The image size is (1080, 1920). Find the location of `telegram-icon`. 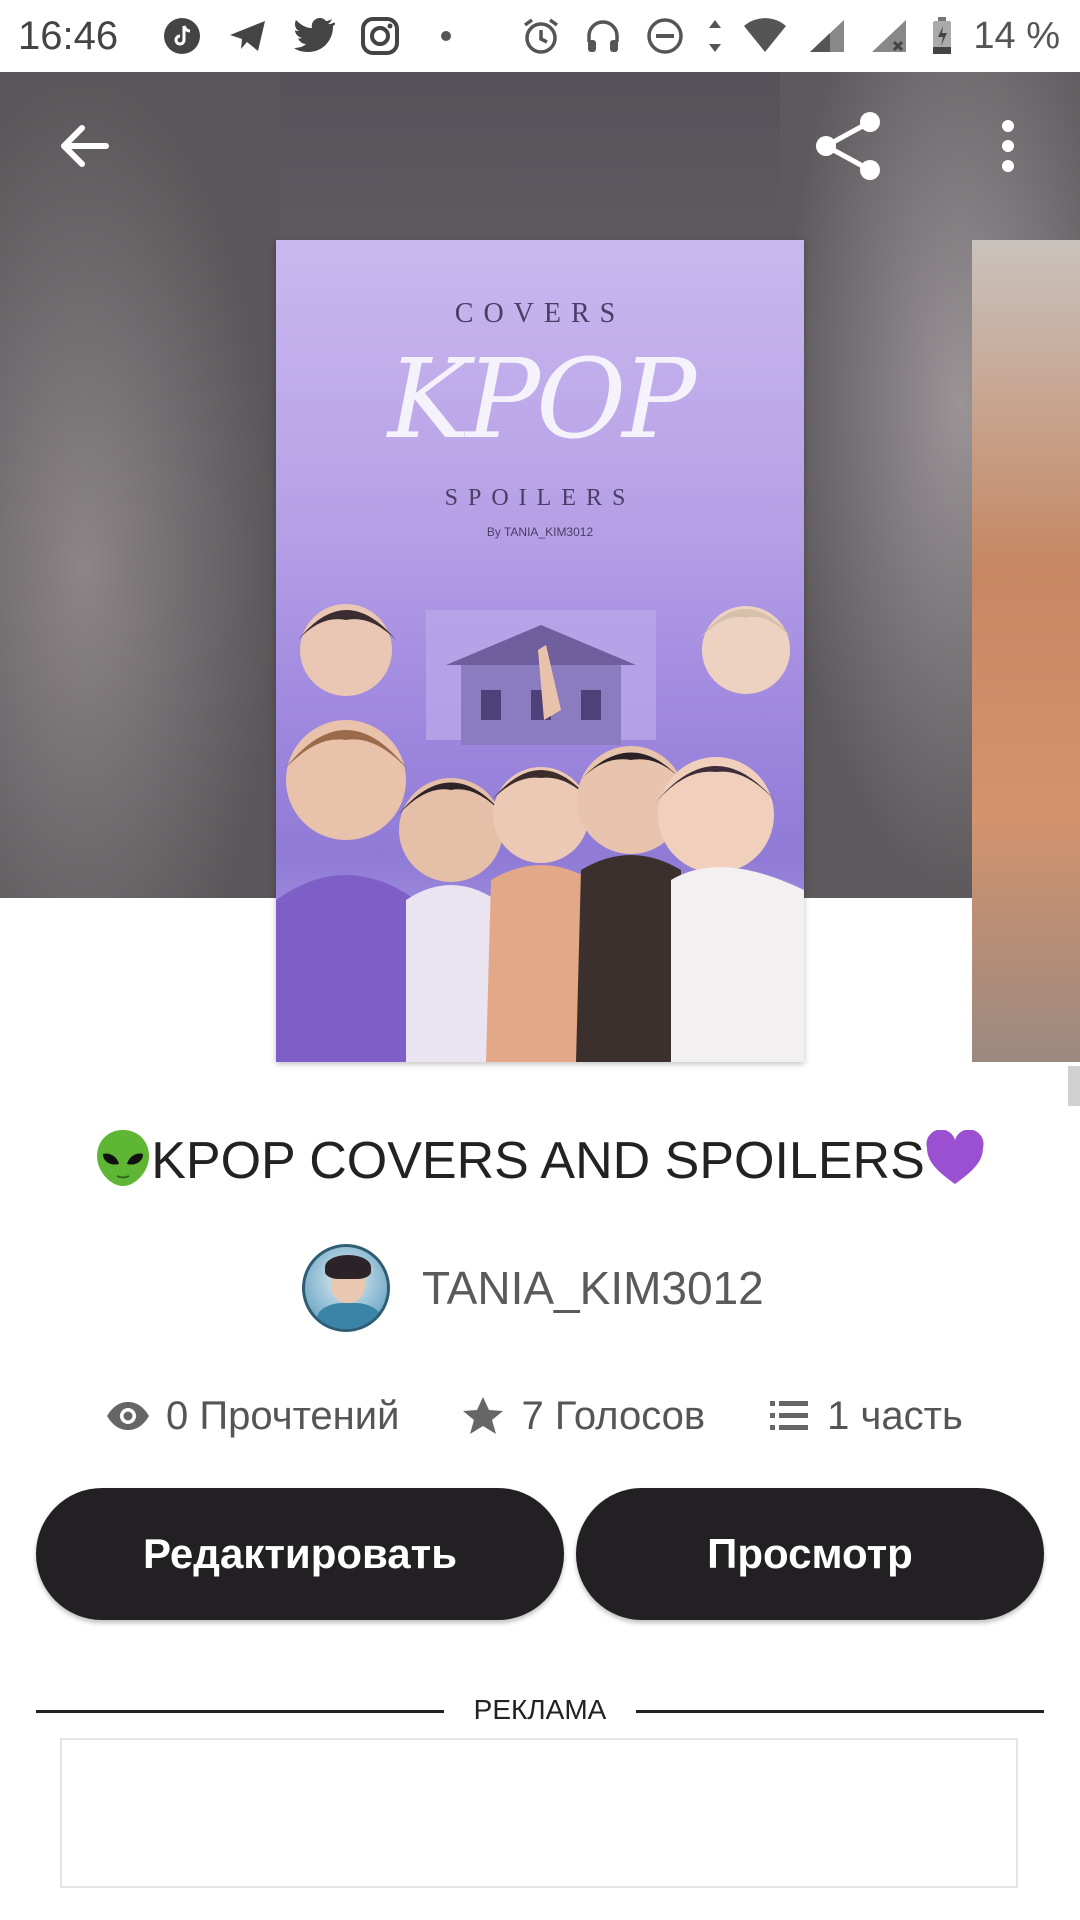

telegram-icon is located at coordinates (248, 36).